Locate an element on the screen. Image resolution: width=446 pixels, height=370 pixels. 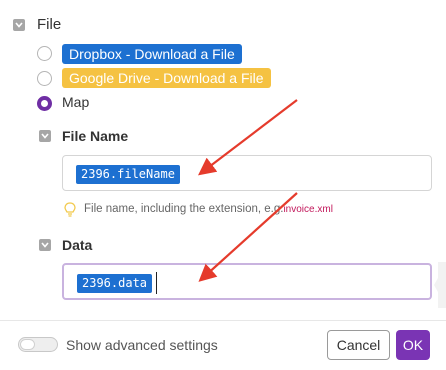
lightbulb-icon is located at coordinates (70, 209).